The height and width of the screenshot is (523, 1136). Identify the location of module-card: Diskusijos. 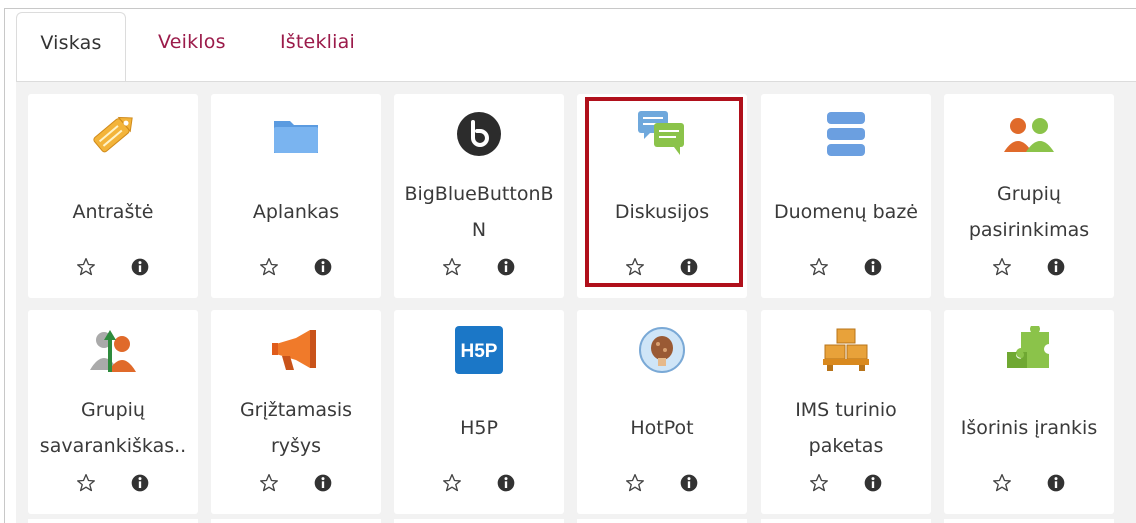
(662, 196).